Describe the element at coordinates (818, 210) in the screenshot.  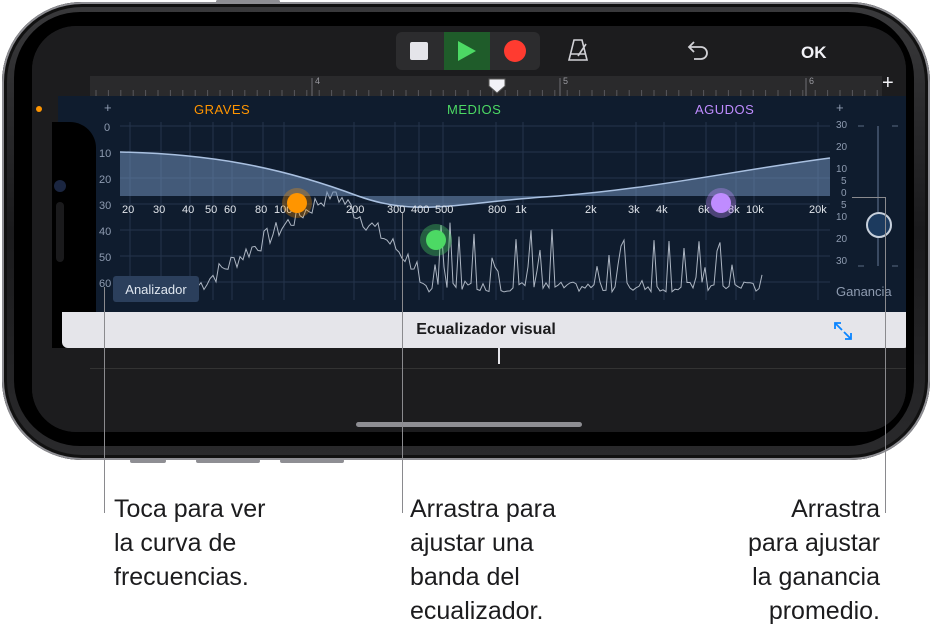
I see `frequency-label: 20k` at that location.